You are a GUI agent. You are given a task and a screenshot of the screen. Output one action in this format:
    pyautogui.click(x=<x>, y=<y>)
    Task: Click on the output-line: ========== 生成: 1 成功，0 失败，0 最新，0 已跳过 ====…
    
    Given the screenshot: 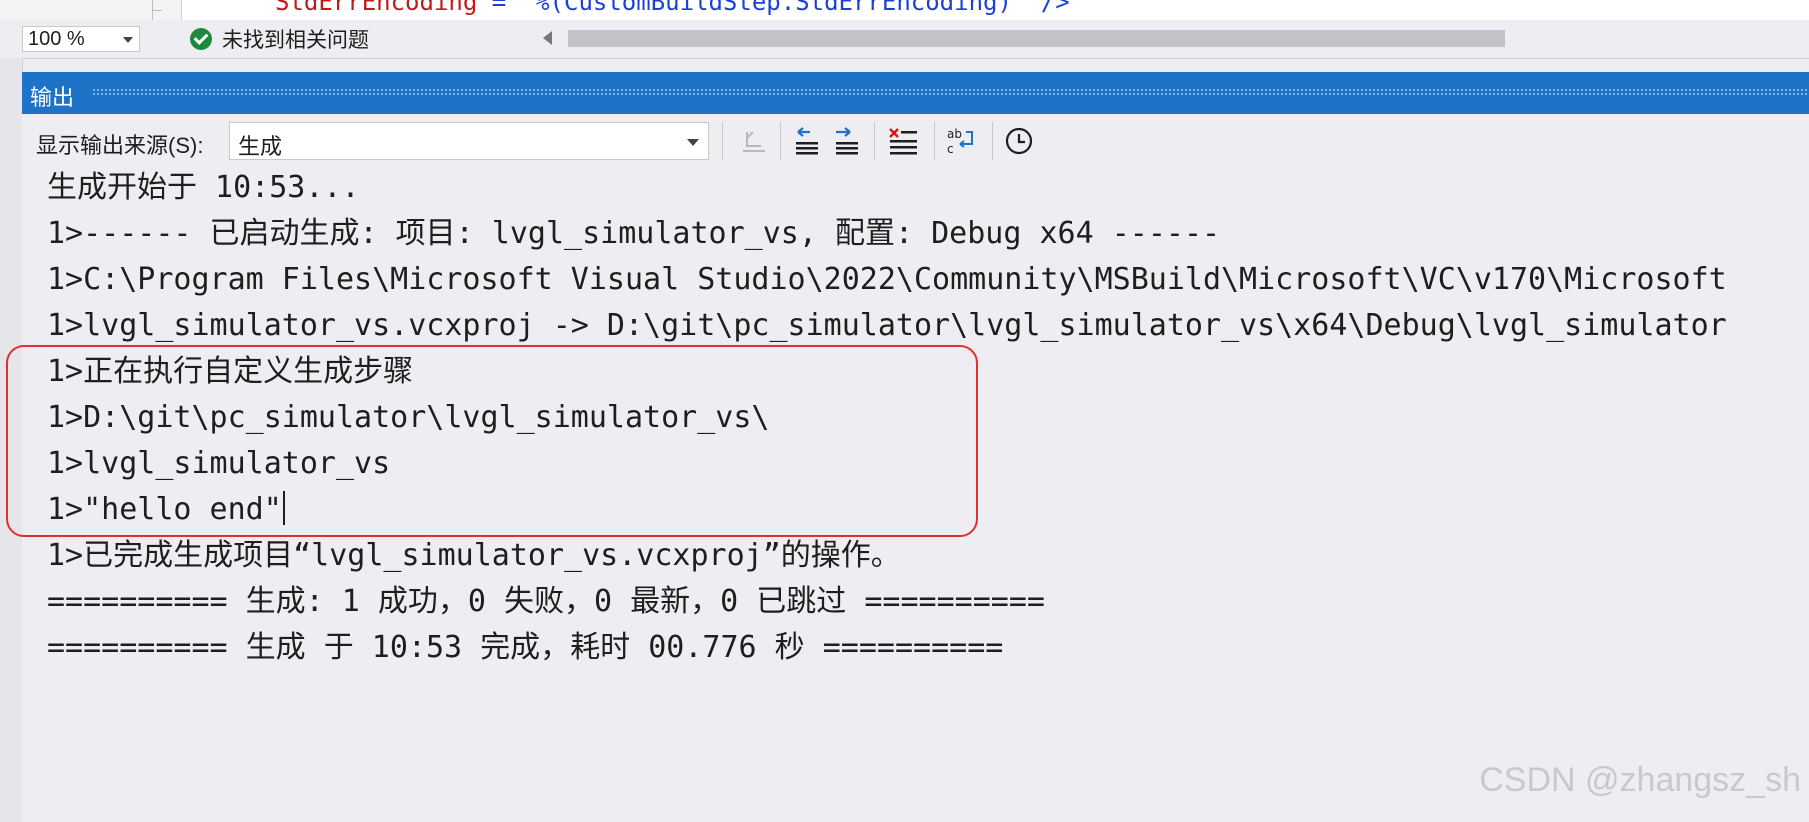 What is the action you would take?
    pyautogui.click(x=546, y=601)
    